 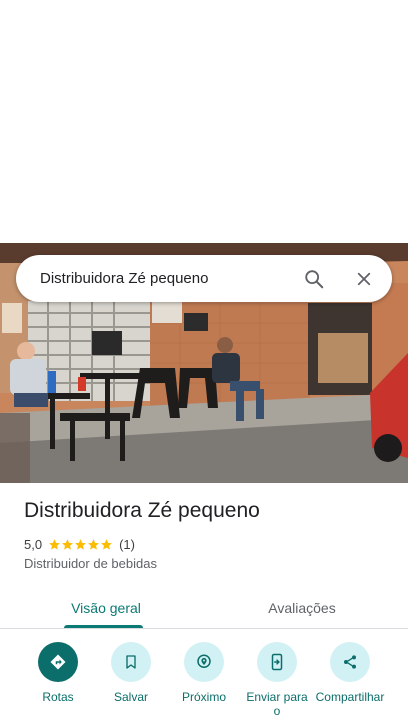 I want to click on rating-row: 5,0 (1), so click(x=79, y=544).